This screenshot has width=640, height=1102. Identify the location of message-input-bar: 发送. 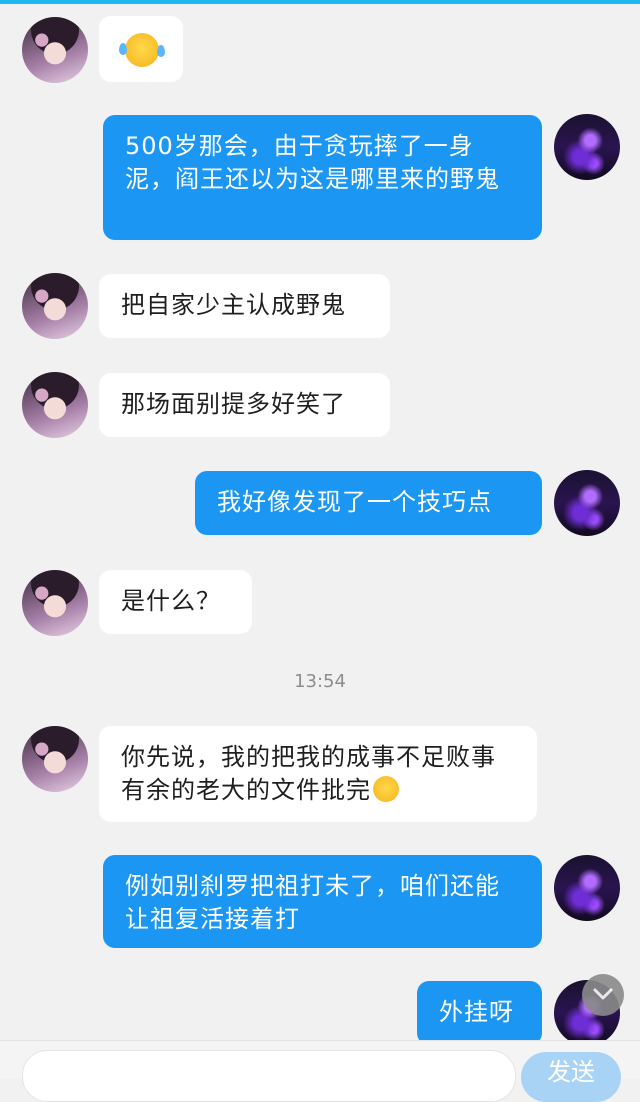
(320, 1071).